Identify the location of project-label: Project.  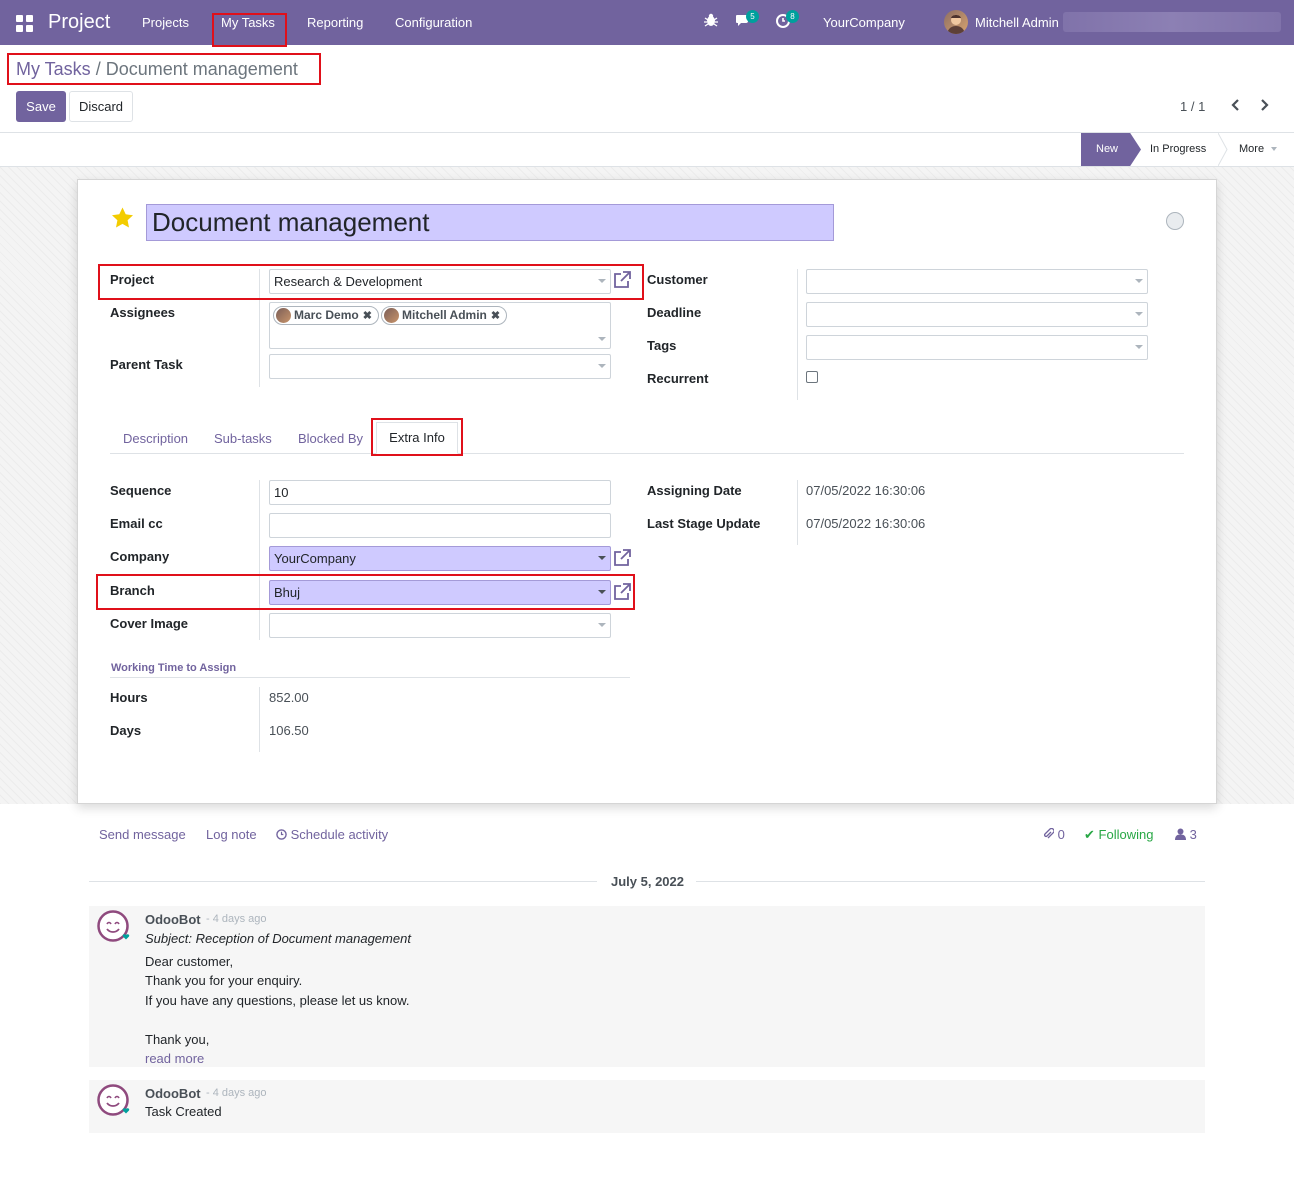
(132, 279).